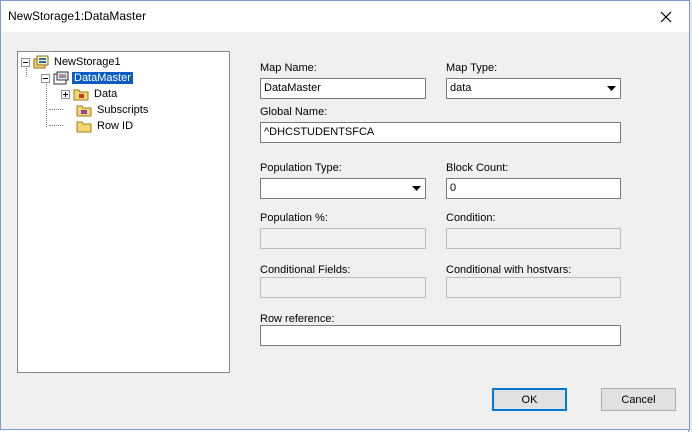  Describe the element at coordinates (472, 68) in the screenshot. I see `map-type-label: Map Type:` at that location.